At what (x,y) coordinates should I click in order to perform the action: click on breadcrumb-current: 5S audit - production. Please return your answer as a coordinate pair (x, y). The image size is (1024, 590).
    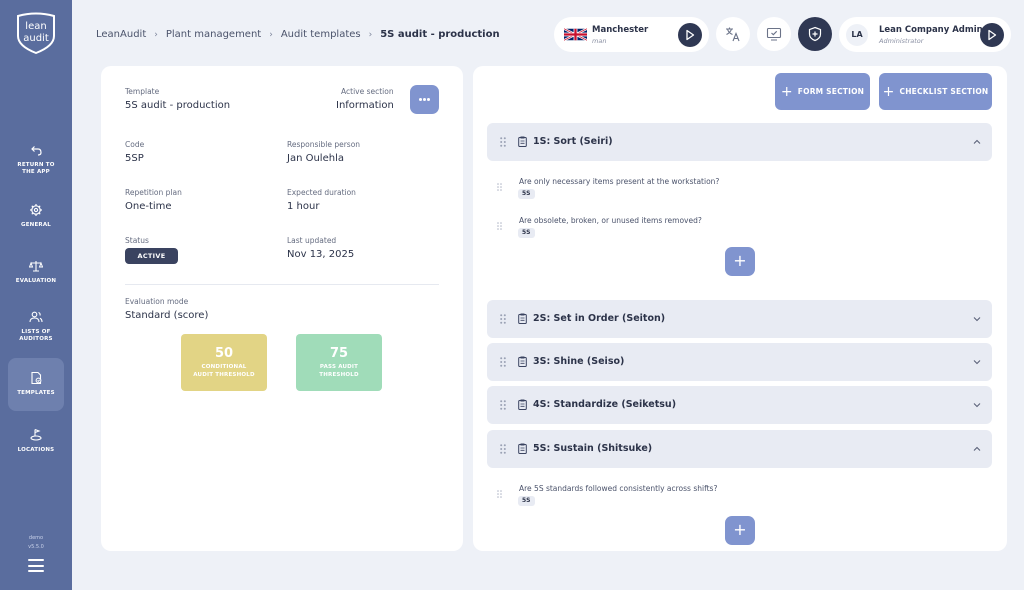
    Looking at the image, I should click on (440, 34).